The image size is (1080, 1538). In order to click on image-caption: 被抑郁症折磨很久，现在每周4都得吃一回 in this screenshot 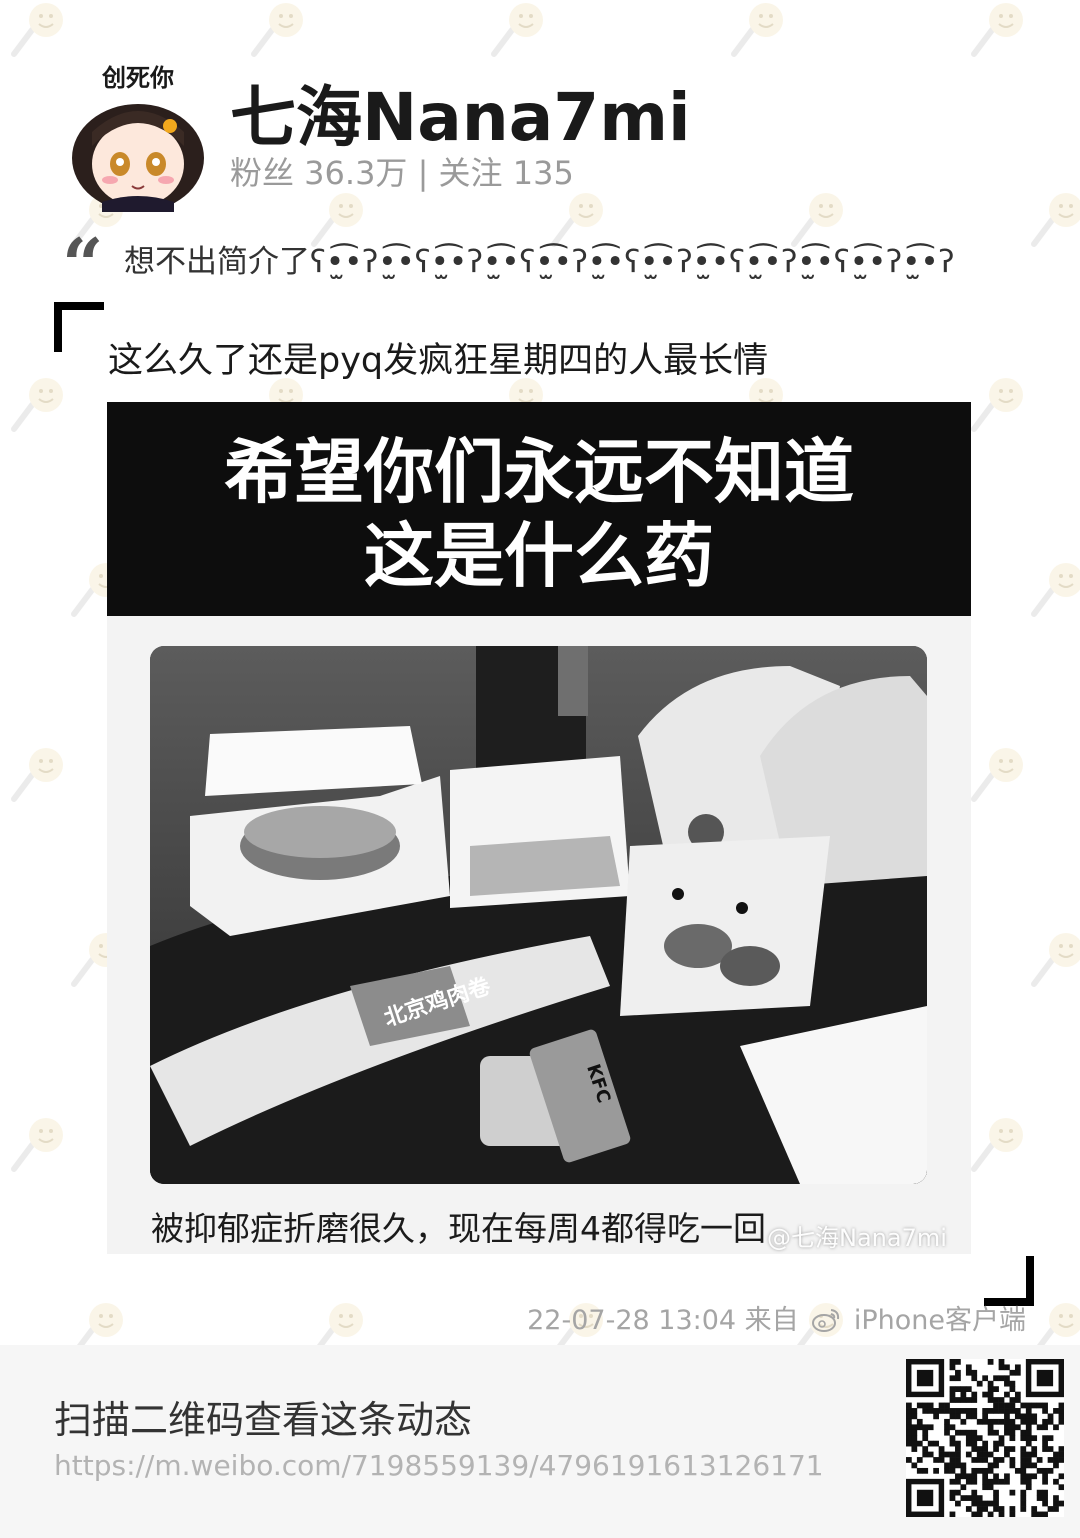, I will do `click(458, 1228)`.